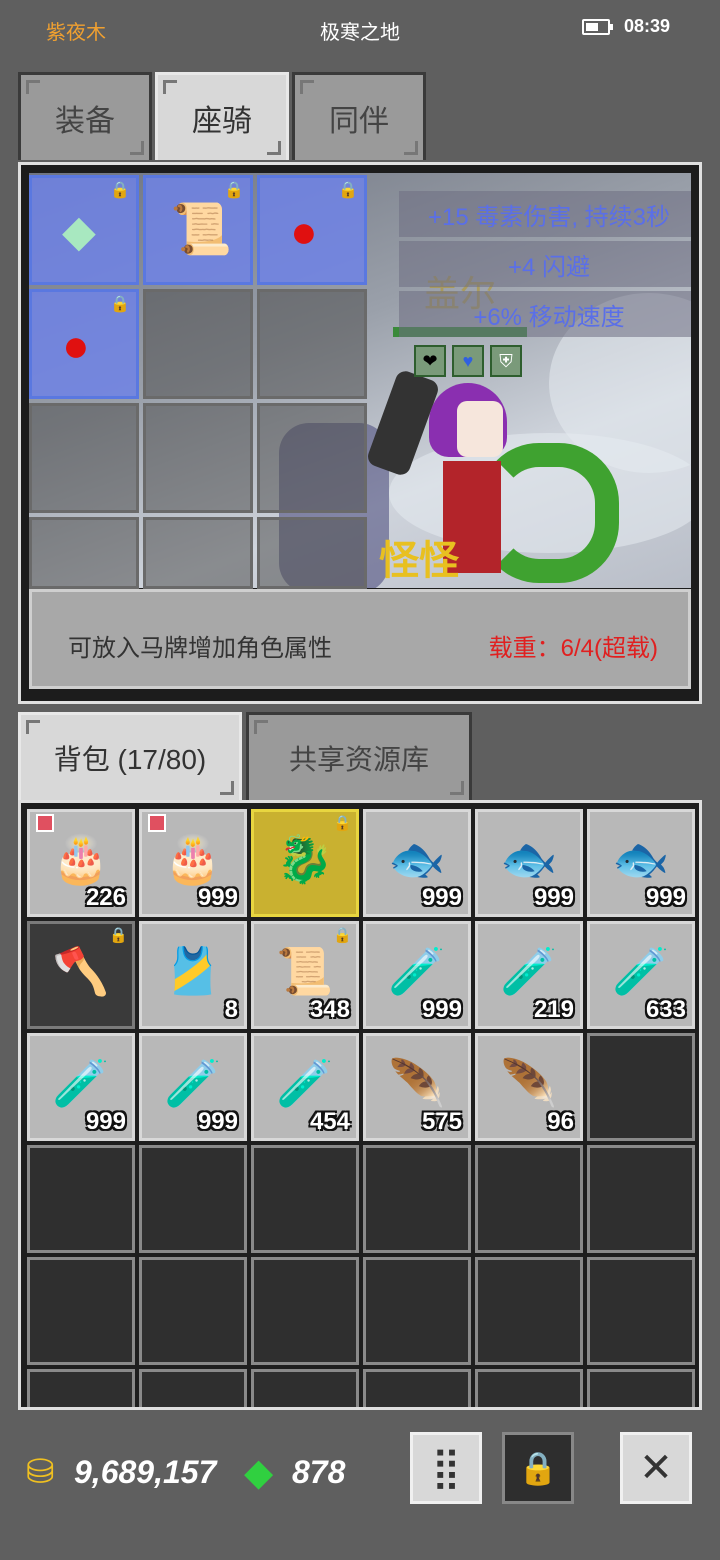 Image resolution: width=720 pixels, height=1560 pixels. I want to click on inventory-slot: 🪶 96, so click(529, 1087).